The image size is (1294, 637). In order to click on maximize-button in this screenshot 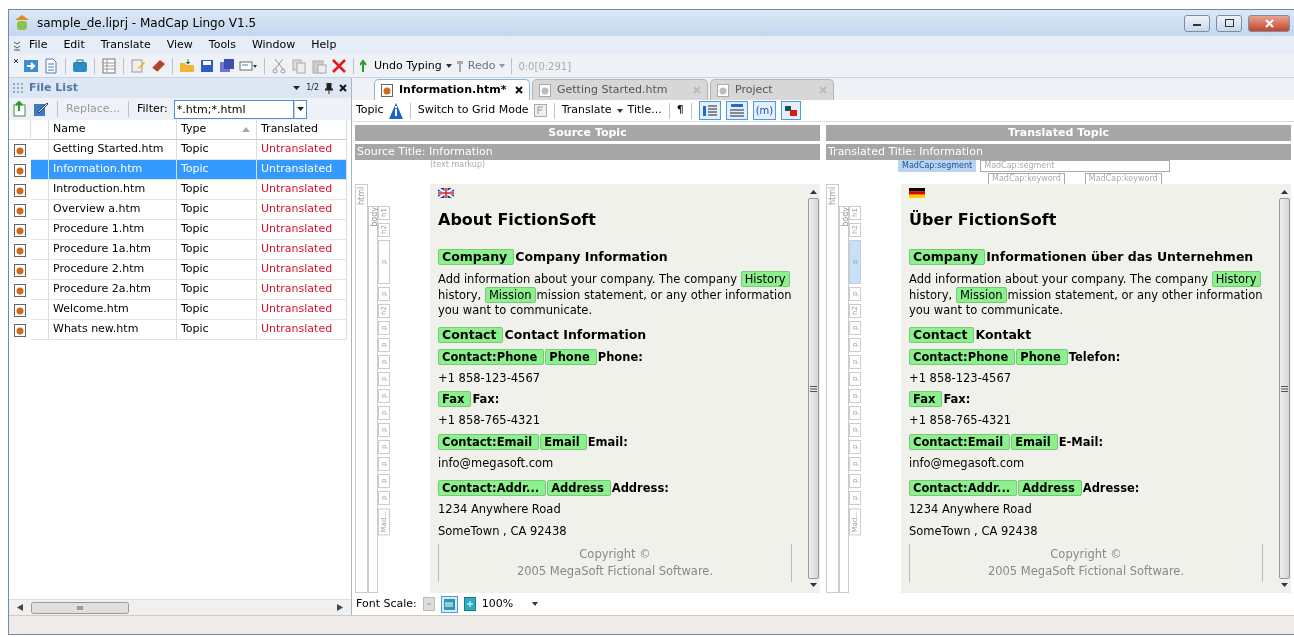, I will do `click(1229, 23)`.